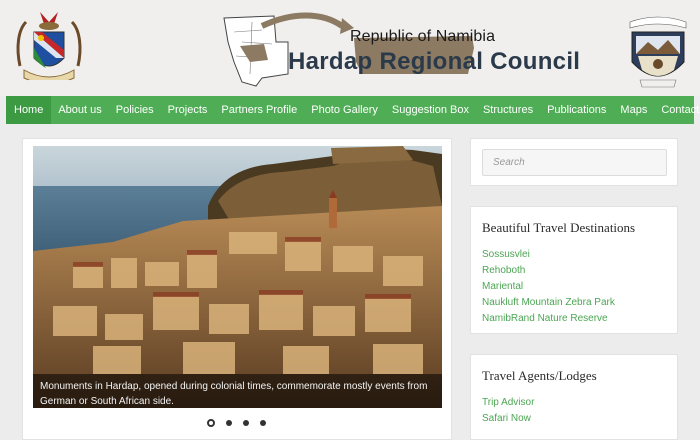  What do you see at coordinates (423, 36) in the screenshot?
I see `republic-heading: Republic of Namibia` at bounding box center [423, 36].